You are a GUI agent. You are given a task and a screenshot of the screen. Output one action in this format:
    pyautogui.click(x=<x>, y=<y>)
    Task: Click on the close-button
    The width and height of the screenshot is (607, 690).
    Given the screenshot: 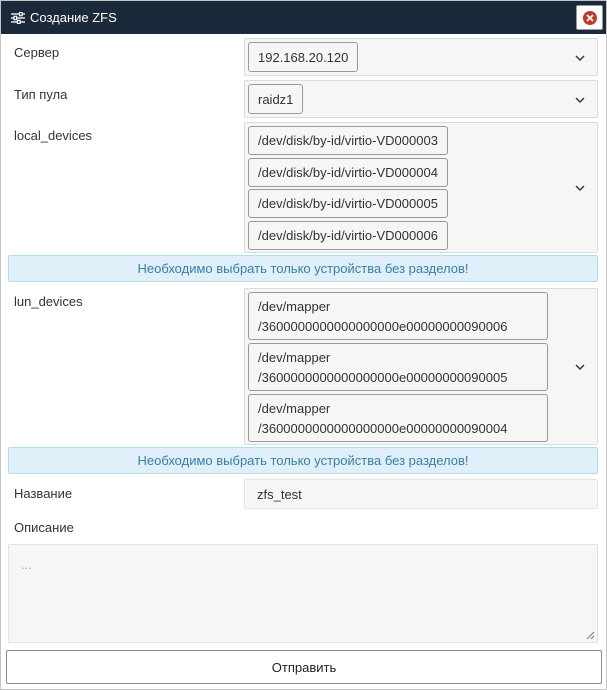 What is the action you would take?
    pyautogui.click(x=589, y=17)
    